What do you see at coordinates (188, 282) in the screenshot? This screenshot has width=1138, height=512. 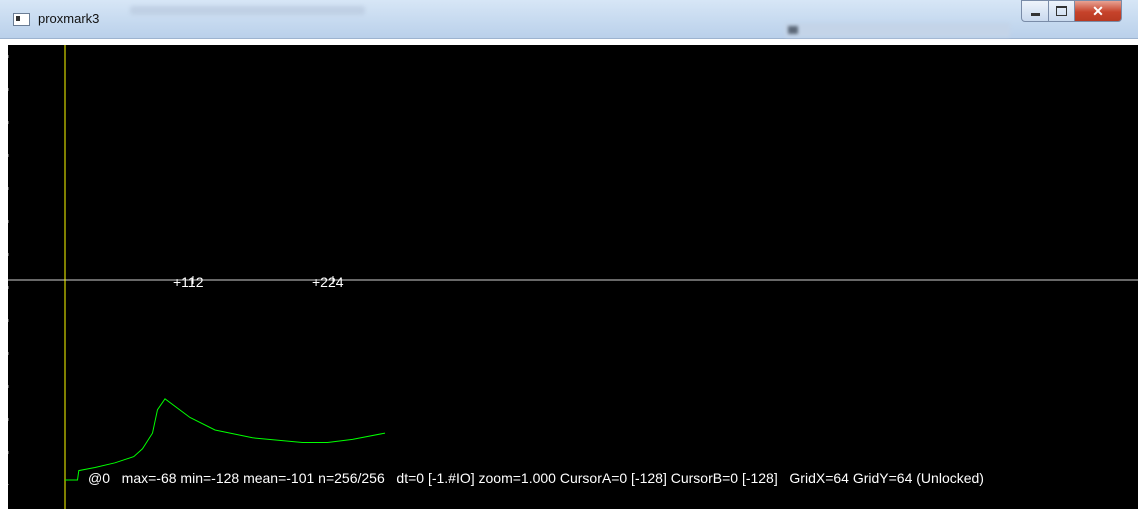 I see `tick-label-112: +112` at bounding box center [188, 282].